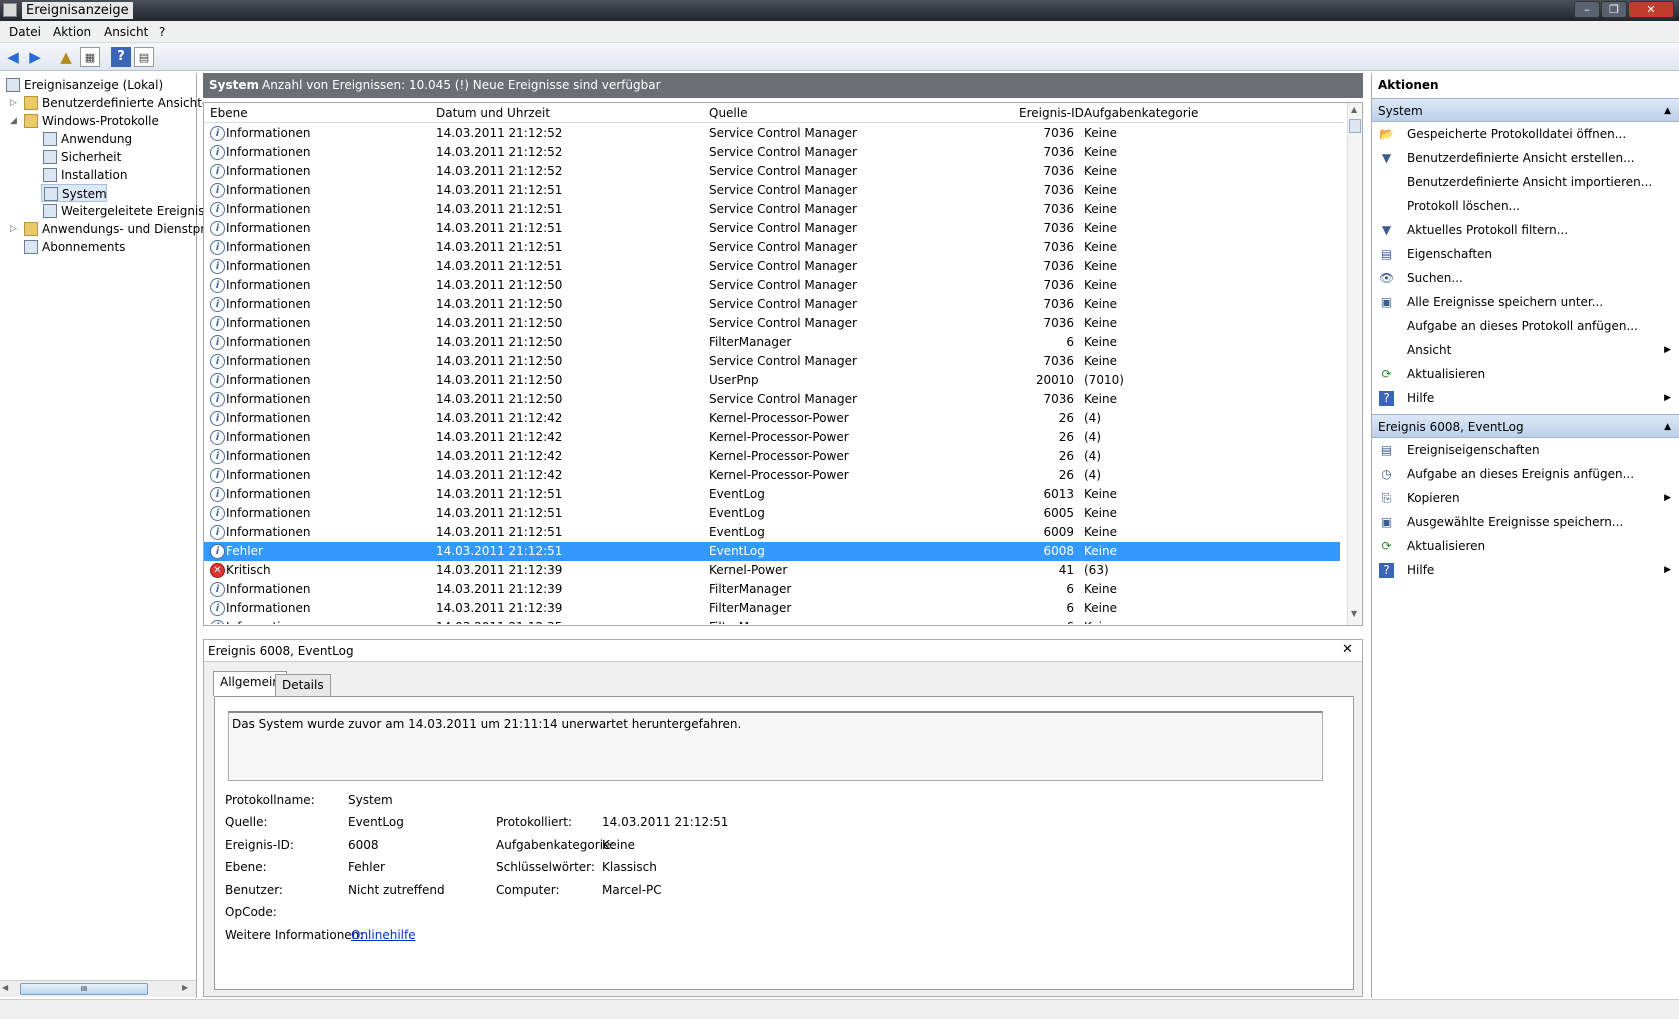 This screenshot has width=1679, height=1019. I want to click on col-source: Quelle, so click(728, 113).